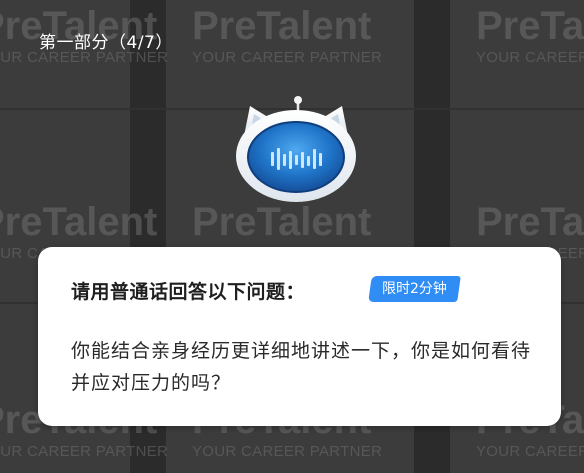  Describe the element at coordinates (296, 150) in the screenshot. I see `robot-cat-icon` at that location.